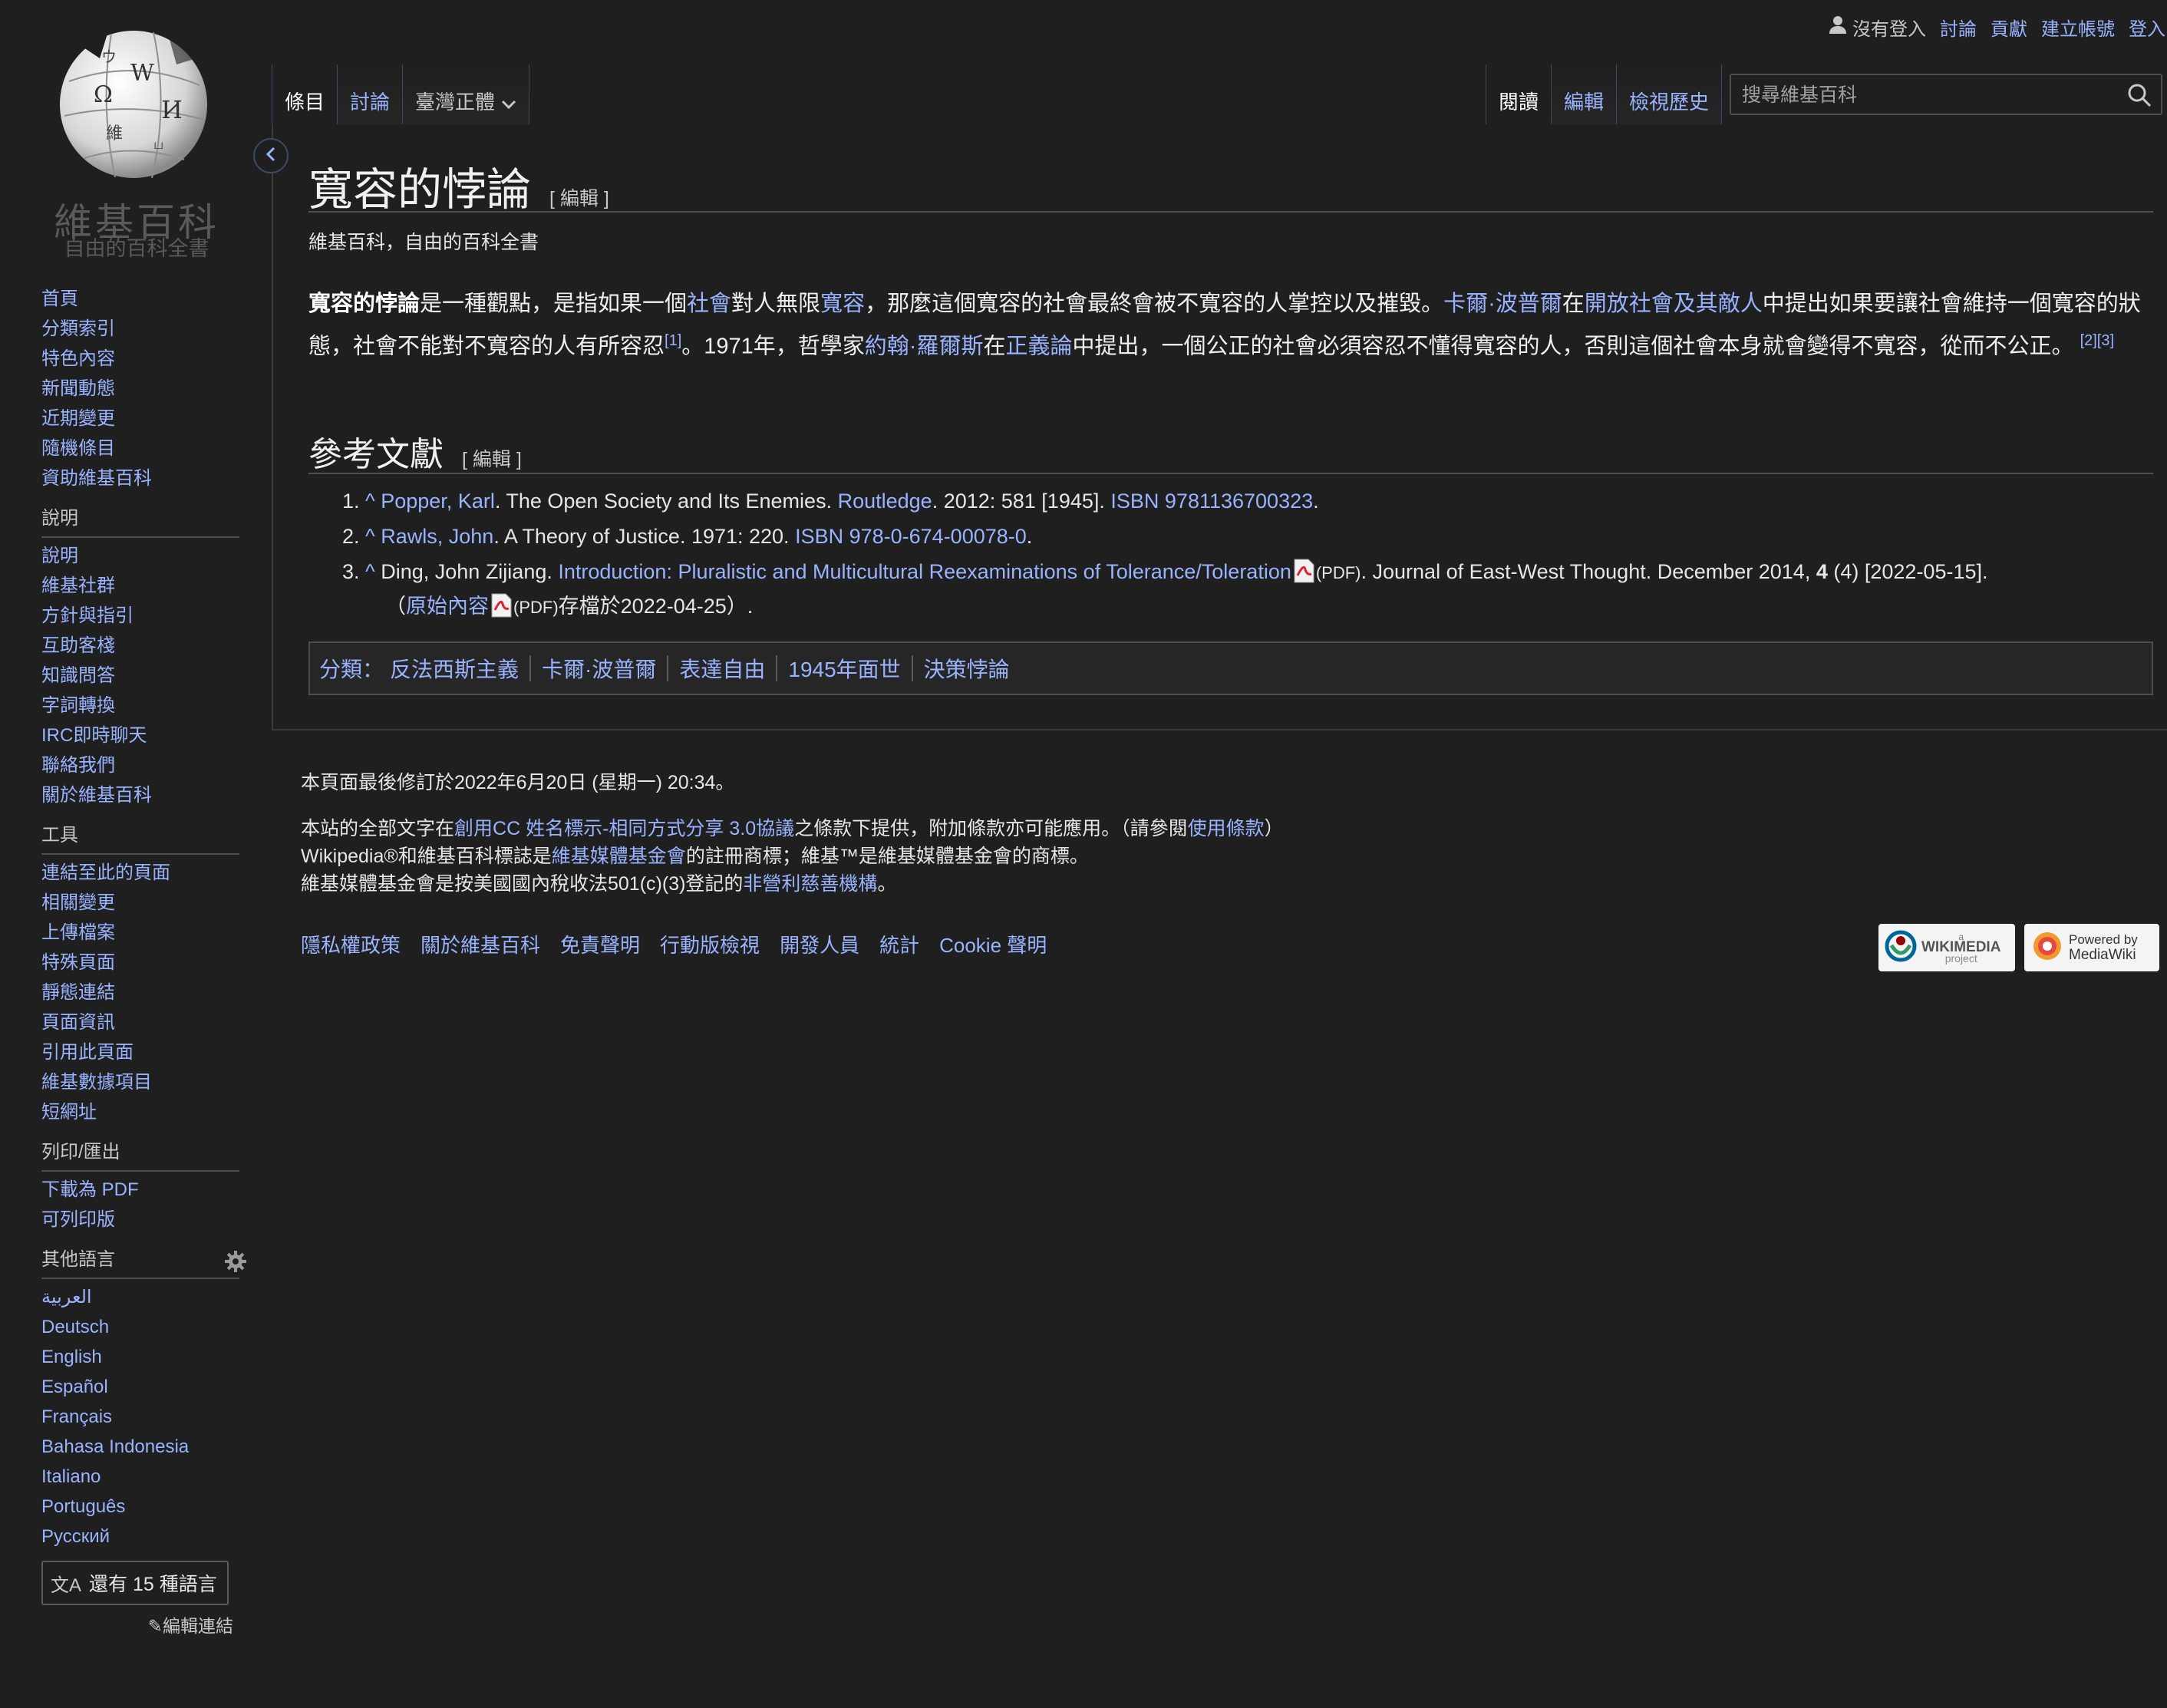 This screenshot has width=2167, height=1708. What do you see at coordinates (137, 1624) in the screenshot?
I see `edit-links: ✎編輯連結` at bounding box center [137, 1624].